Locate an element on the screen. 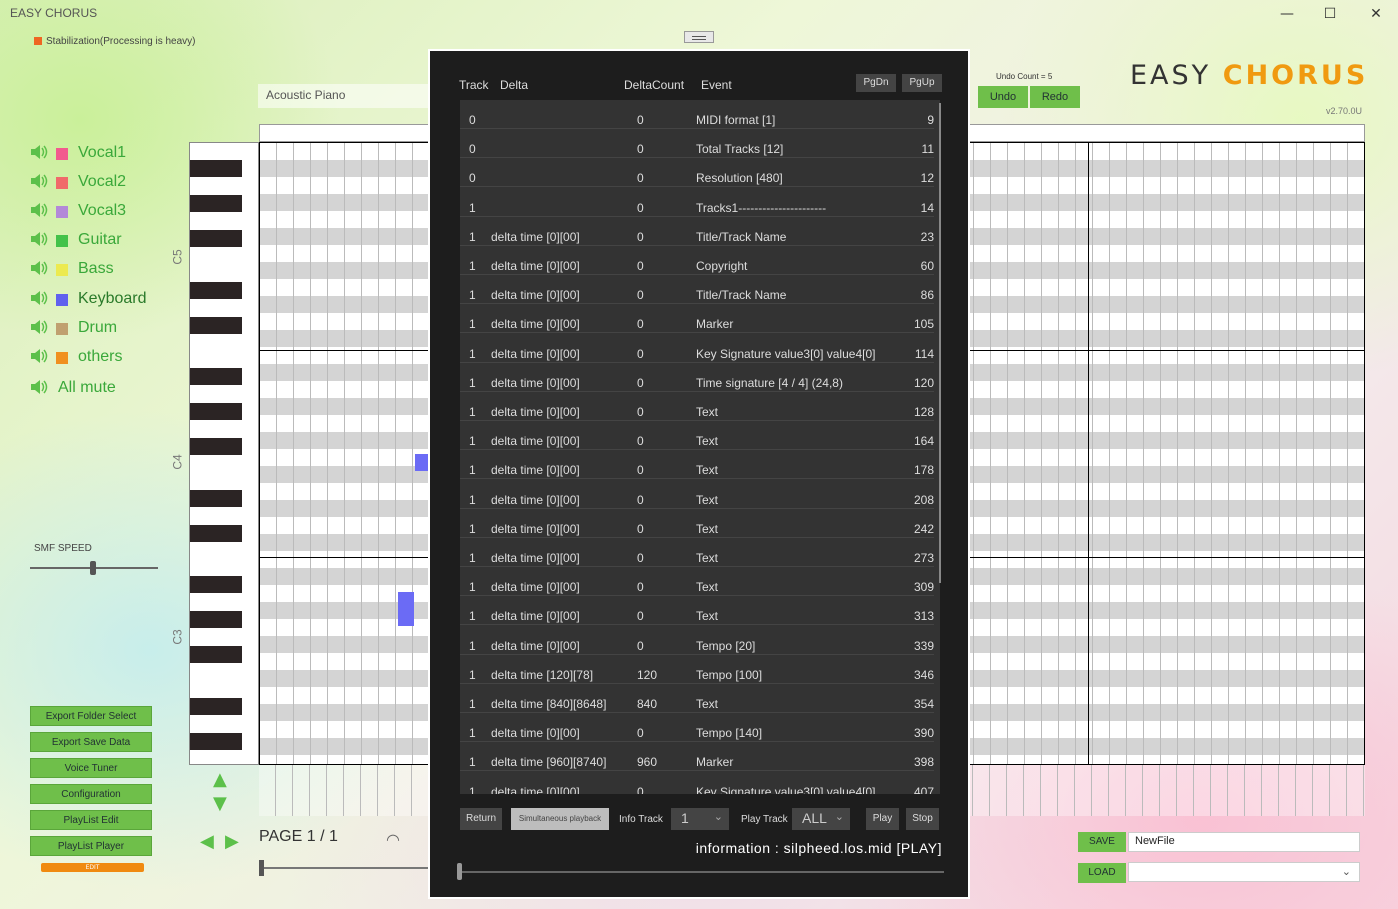 This screenshot has width=1398, height=909. simultaneous-playback-button: Simultaneous playback is located at coordinates (560, 819).